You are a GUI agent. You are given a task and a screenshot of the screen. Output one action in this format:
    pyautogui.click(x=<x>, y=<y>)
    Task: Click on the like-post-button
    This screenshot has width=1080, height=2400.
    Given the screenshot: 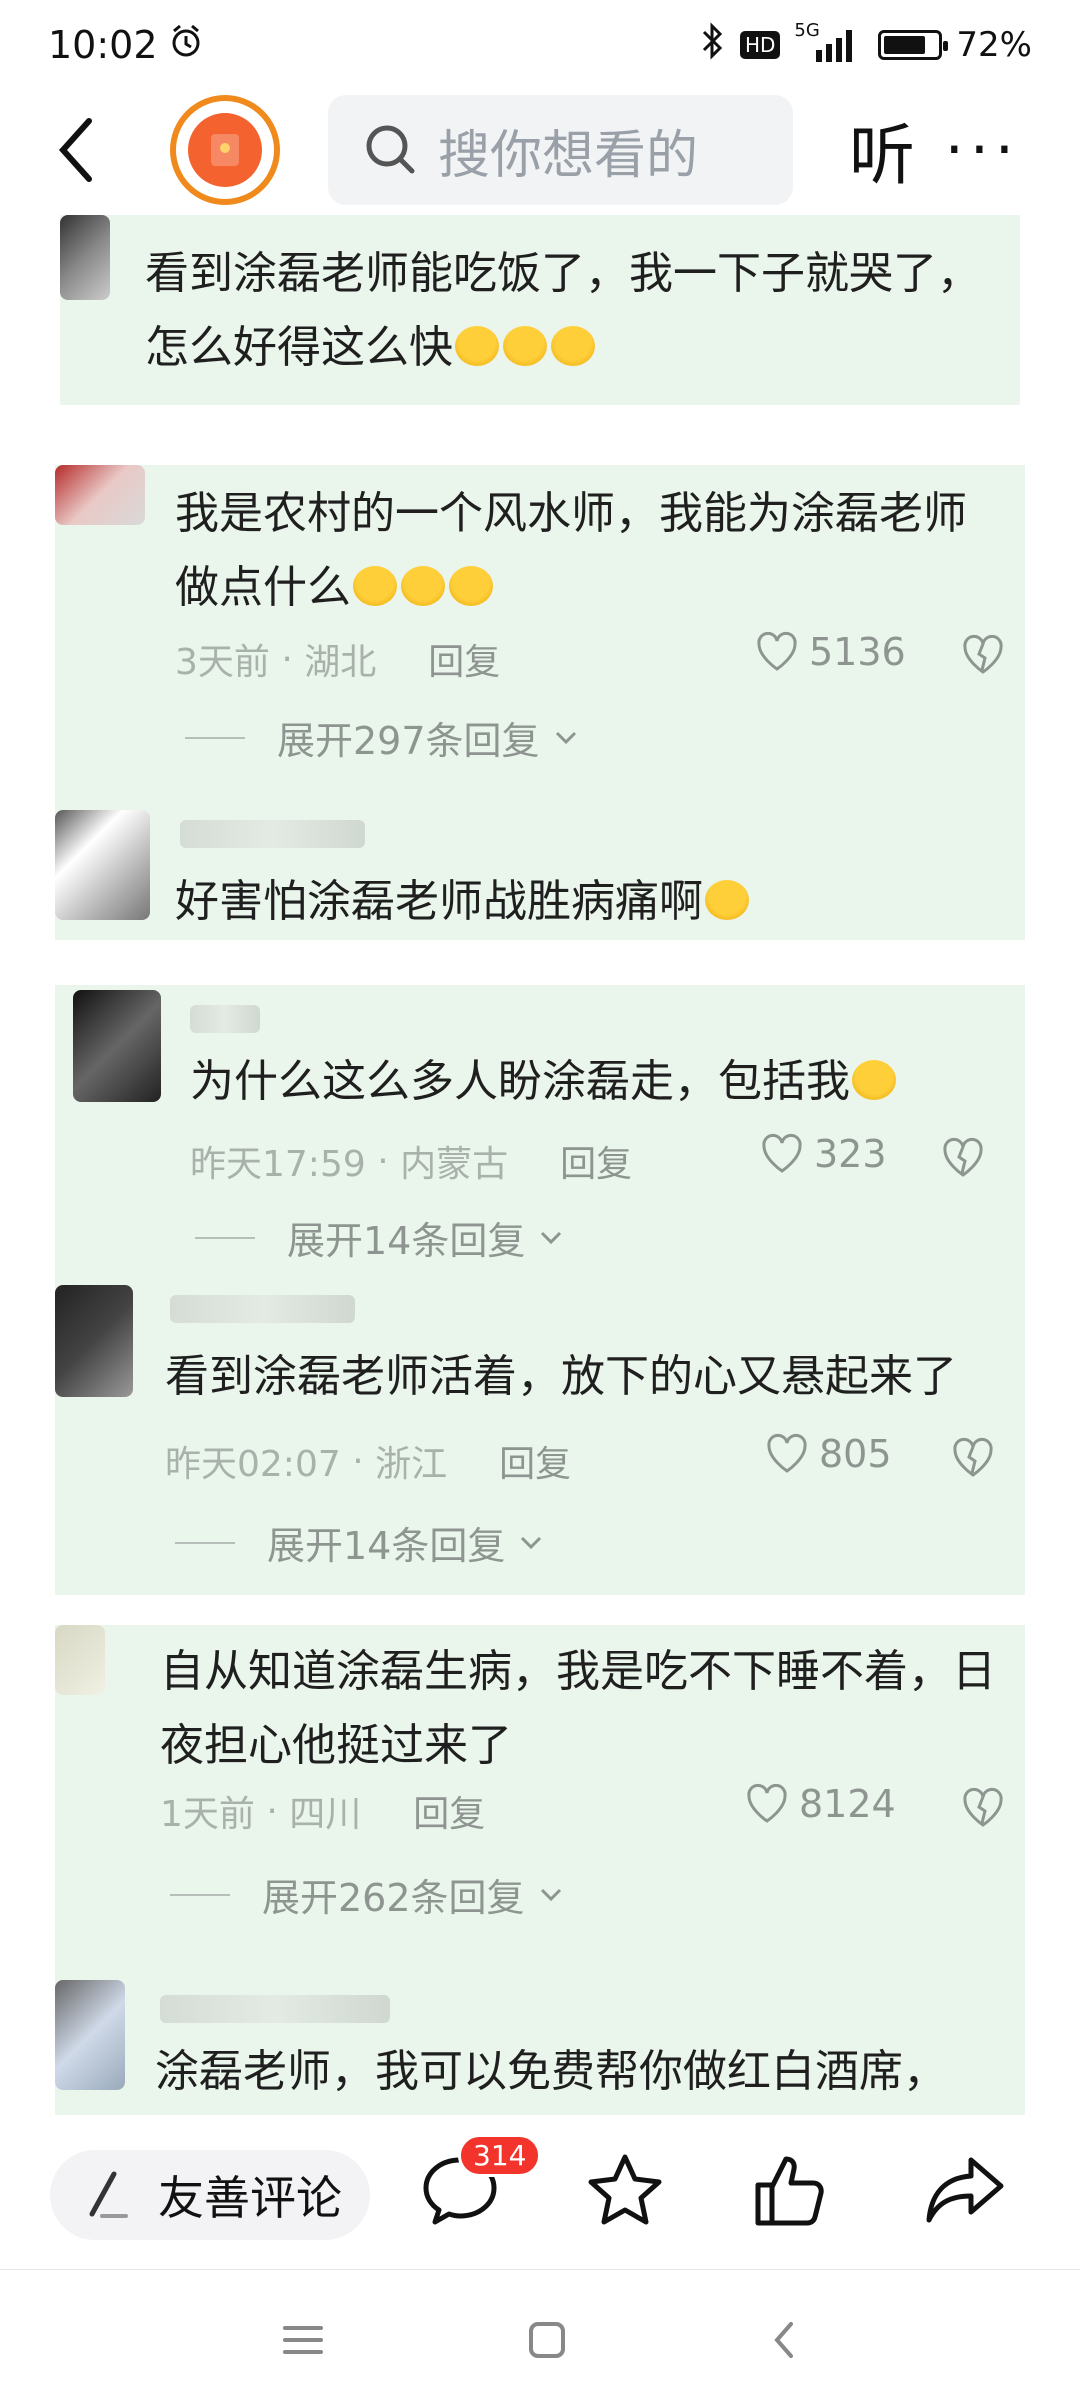 What is the action you would take?
    pyautogui.click(x=790, y=2190)
    